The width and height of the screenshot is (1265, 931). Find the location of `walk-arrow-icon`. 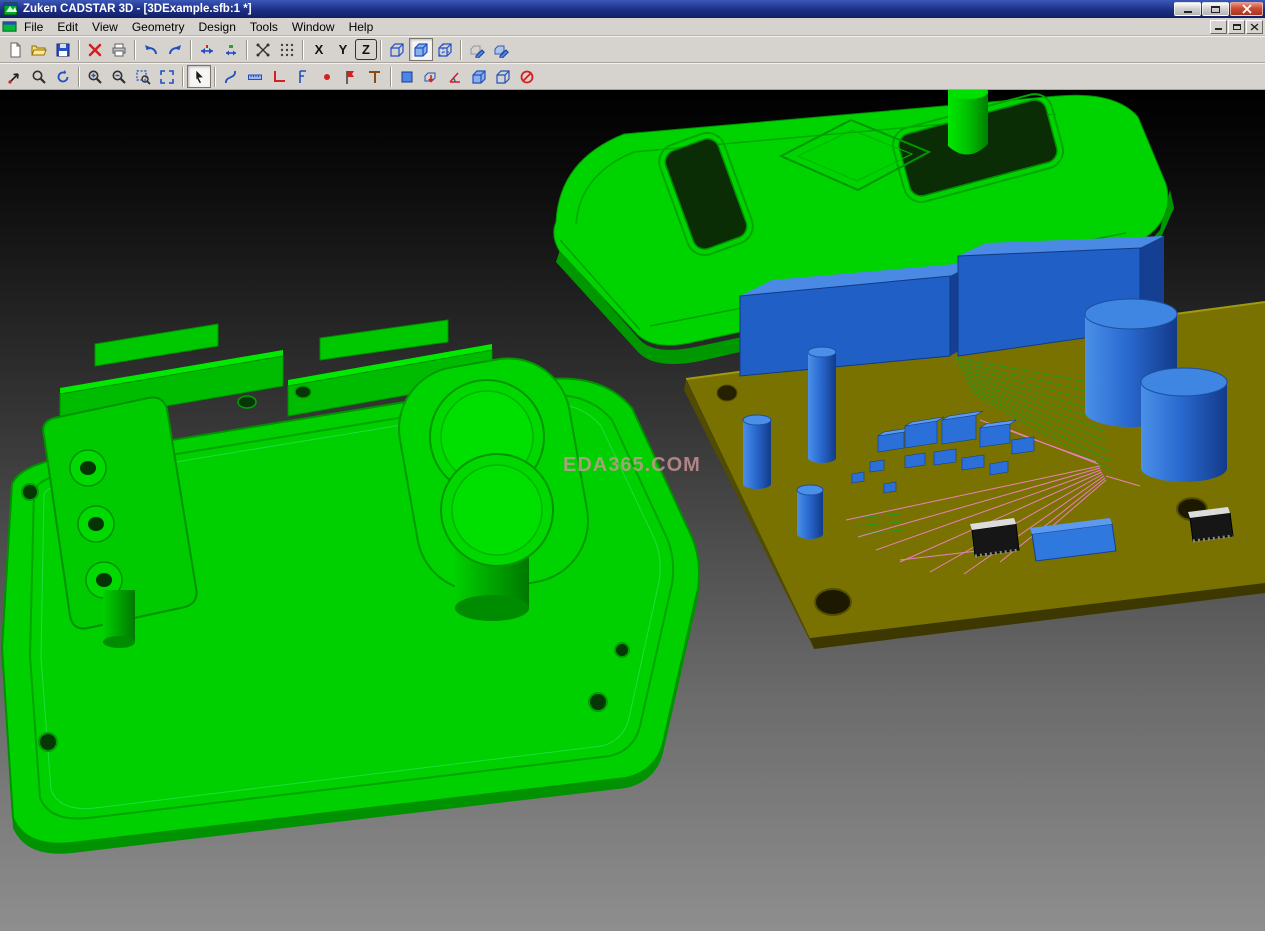

walk-arrow-icon is located at coordinates (13, 78).